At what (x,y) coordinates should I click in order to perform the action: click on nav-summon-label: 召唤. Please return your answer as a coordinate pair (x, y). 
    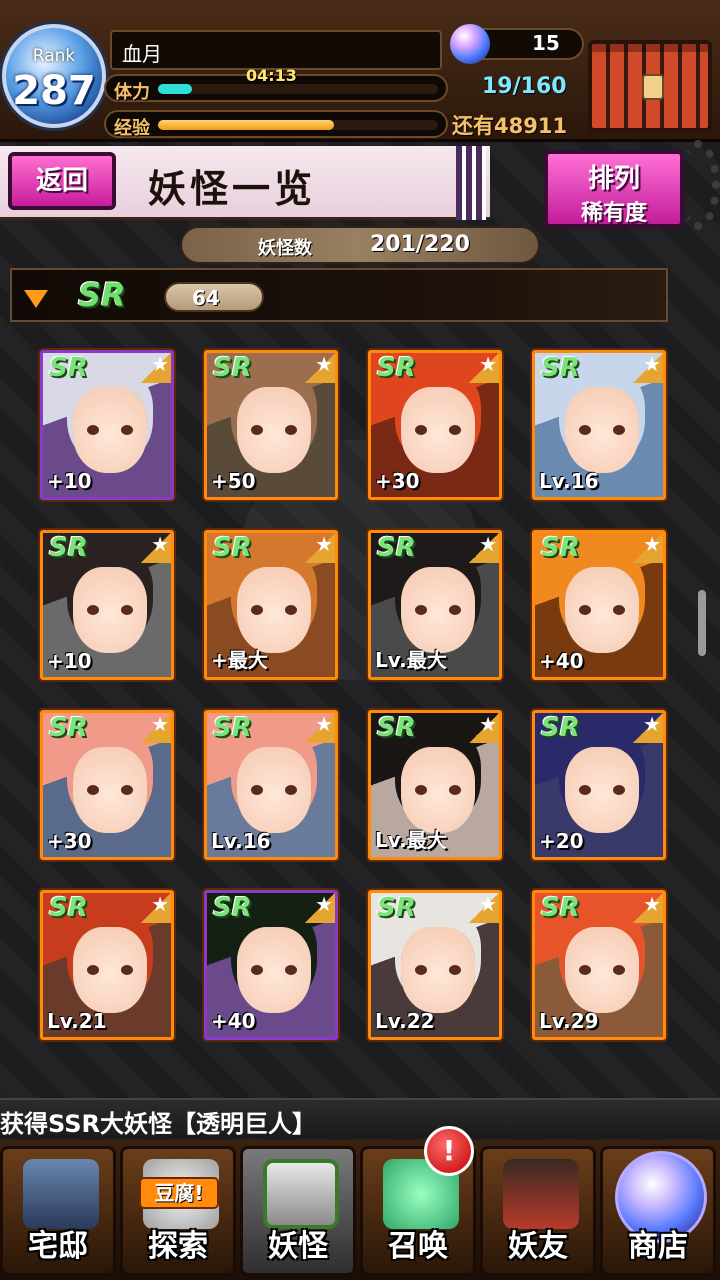
    Looking at the image, I should click on (418, 1246).